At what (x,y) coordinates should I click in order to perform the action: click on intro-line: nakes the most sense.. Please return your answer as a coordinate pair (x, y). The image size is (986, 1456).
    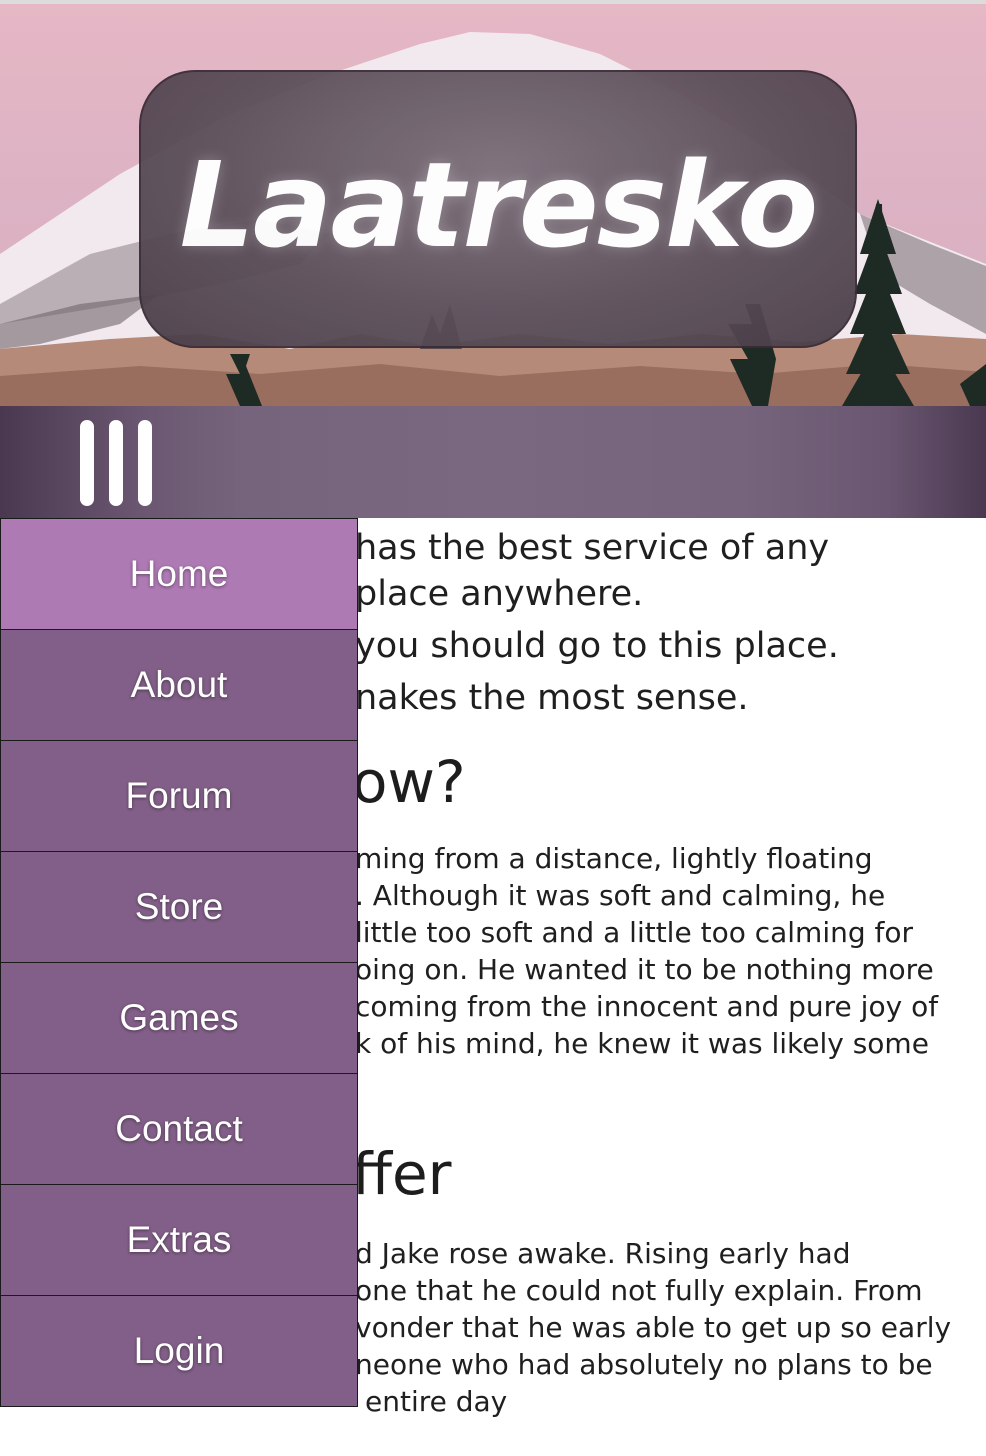
    Looking at the image, I should click on (552, 698).